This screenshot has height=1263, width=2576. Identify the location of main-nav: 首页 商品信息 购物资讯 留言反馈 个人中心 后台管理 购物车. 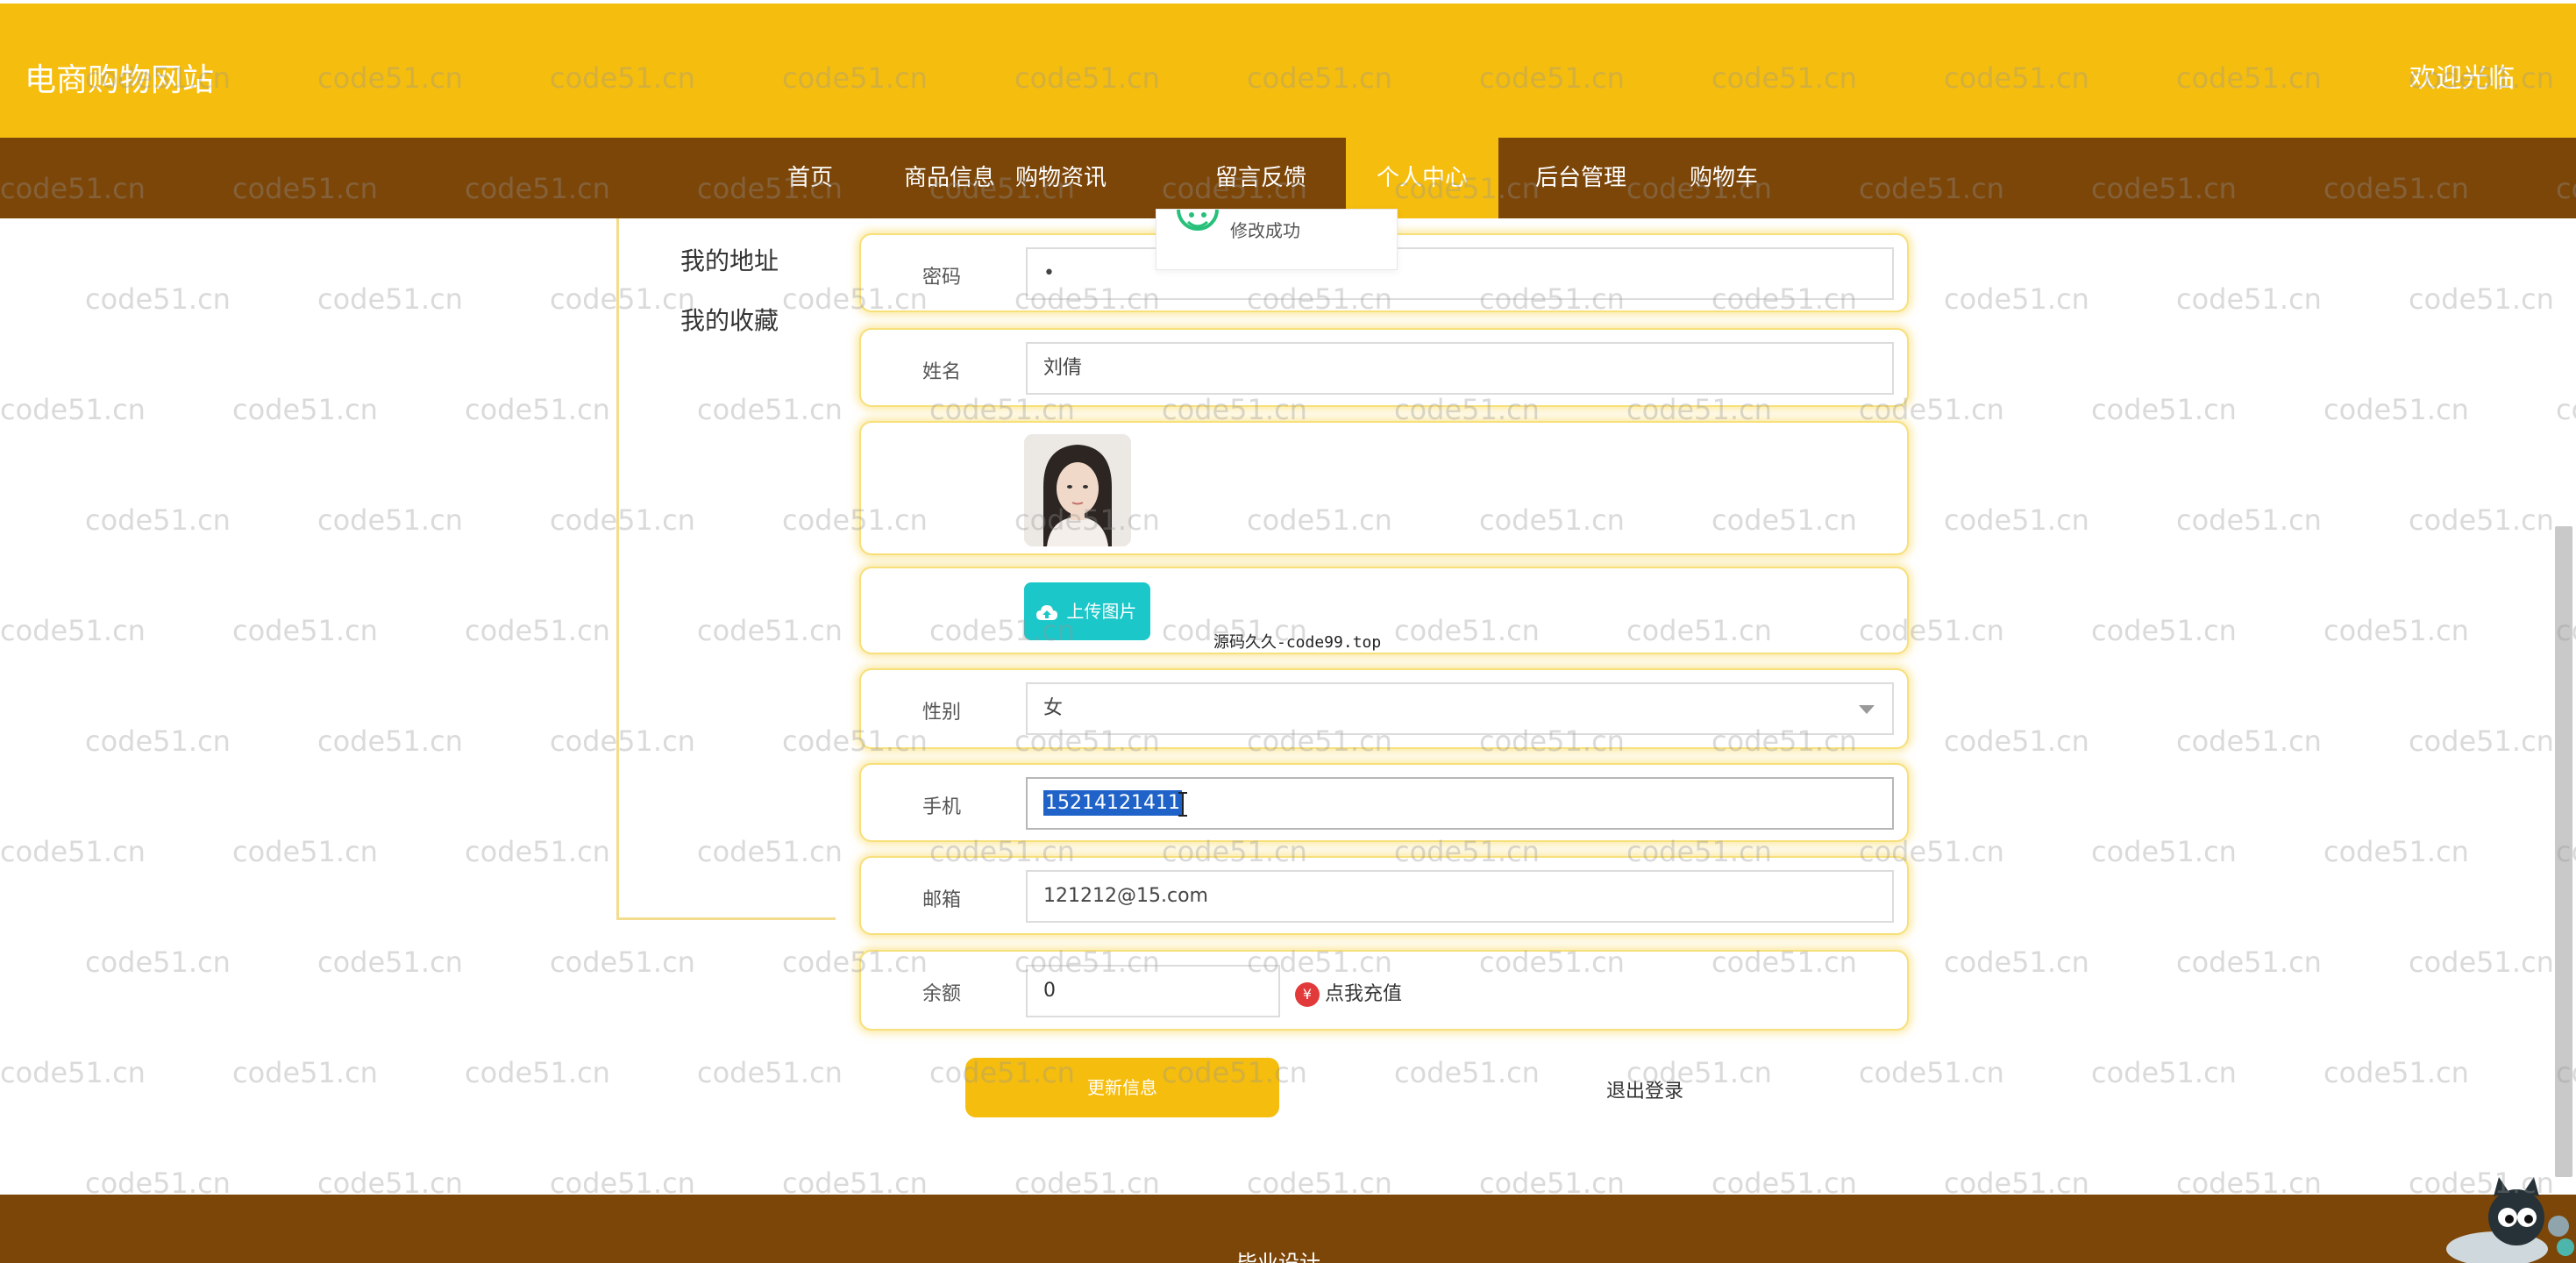
(1288, 178).